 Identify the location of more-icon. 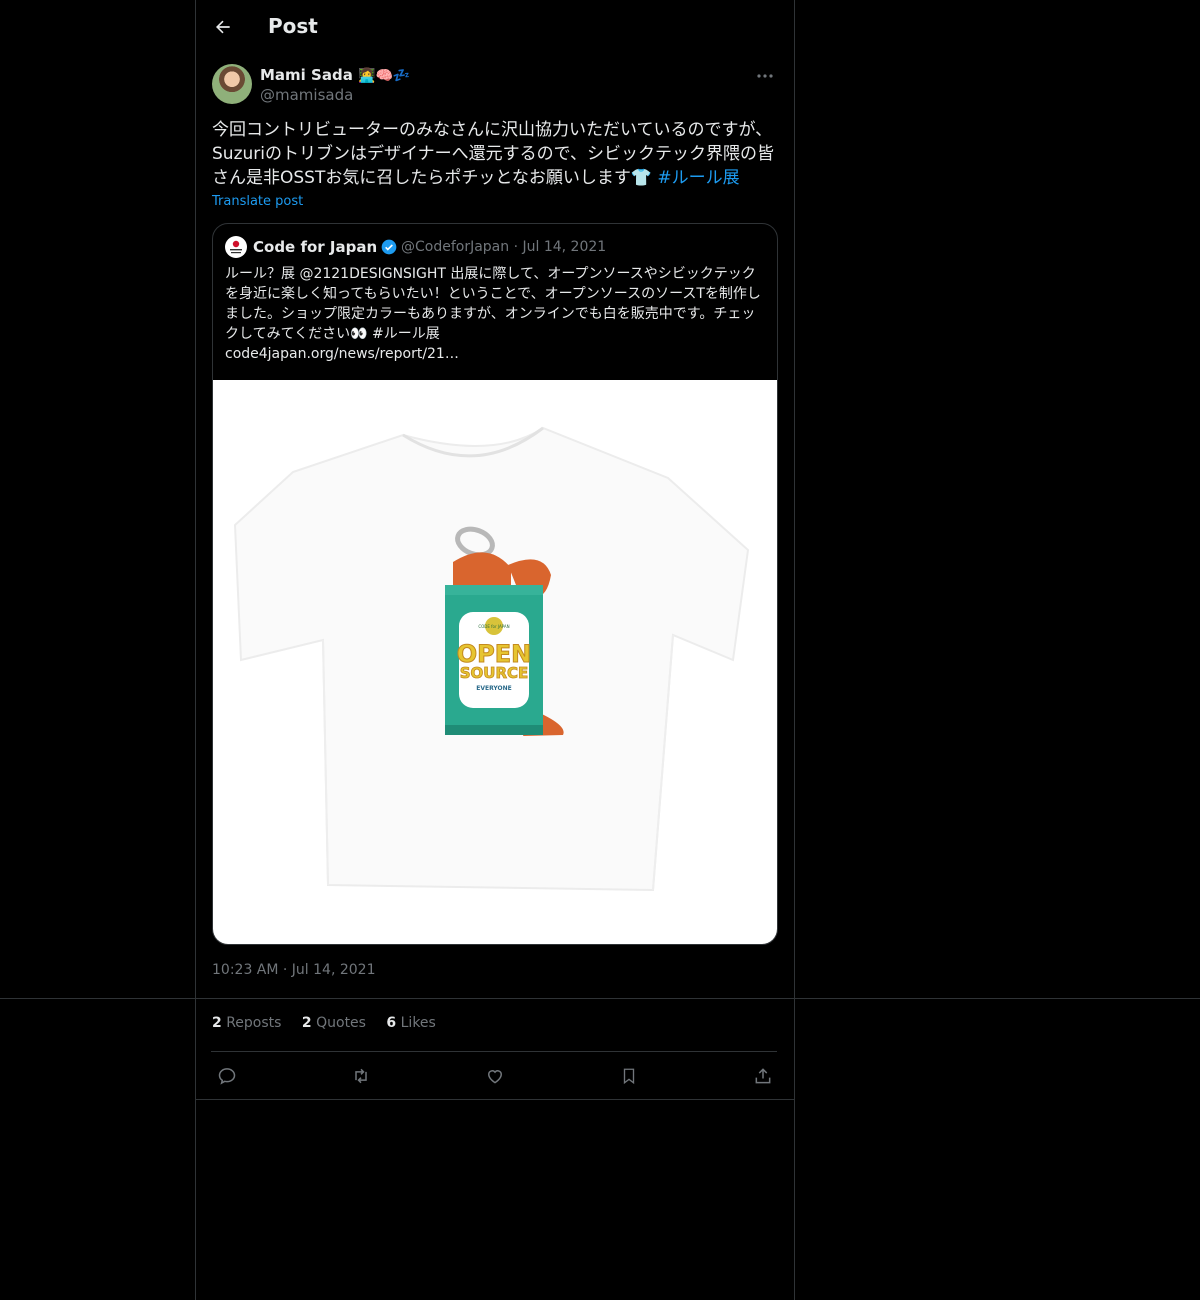
(765, 76).